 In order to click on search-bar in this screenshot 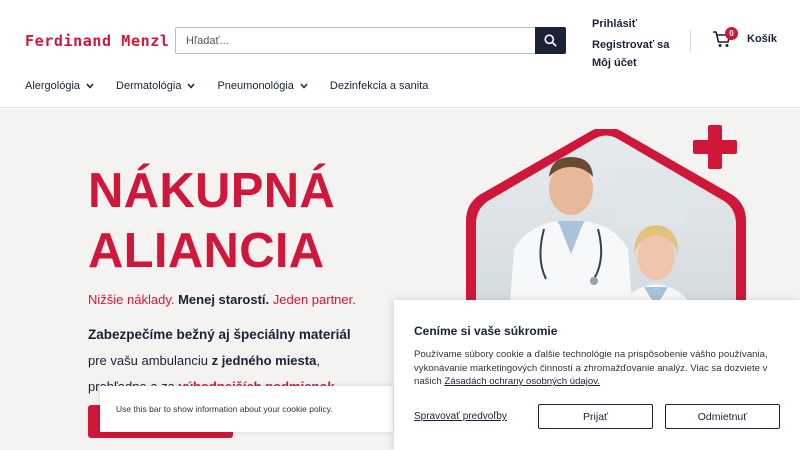, I will do `click(370, 40)`.